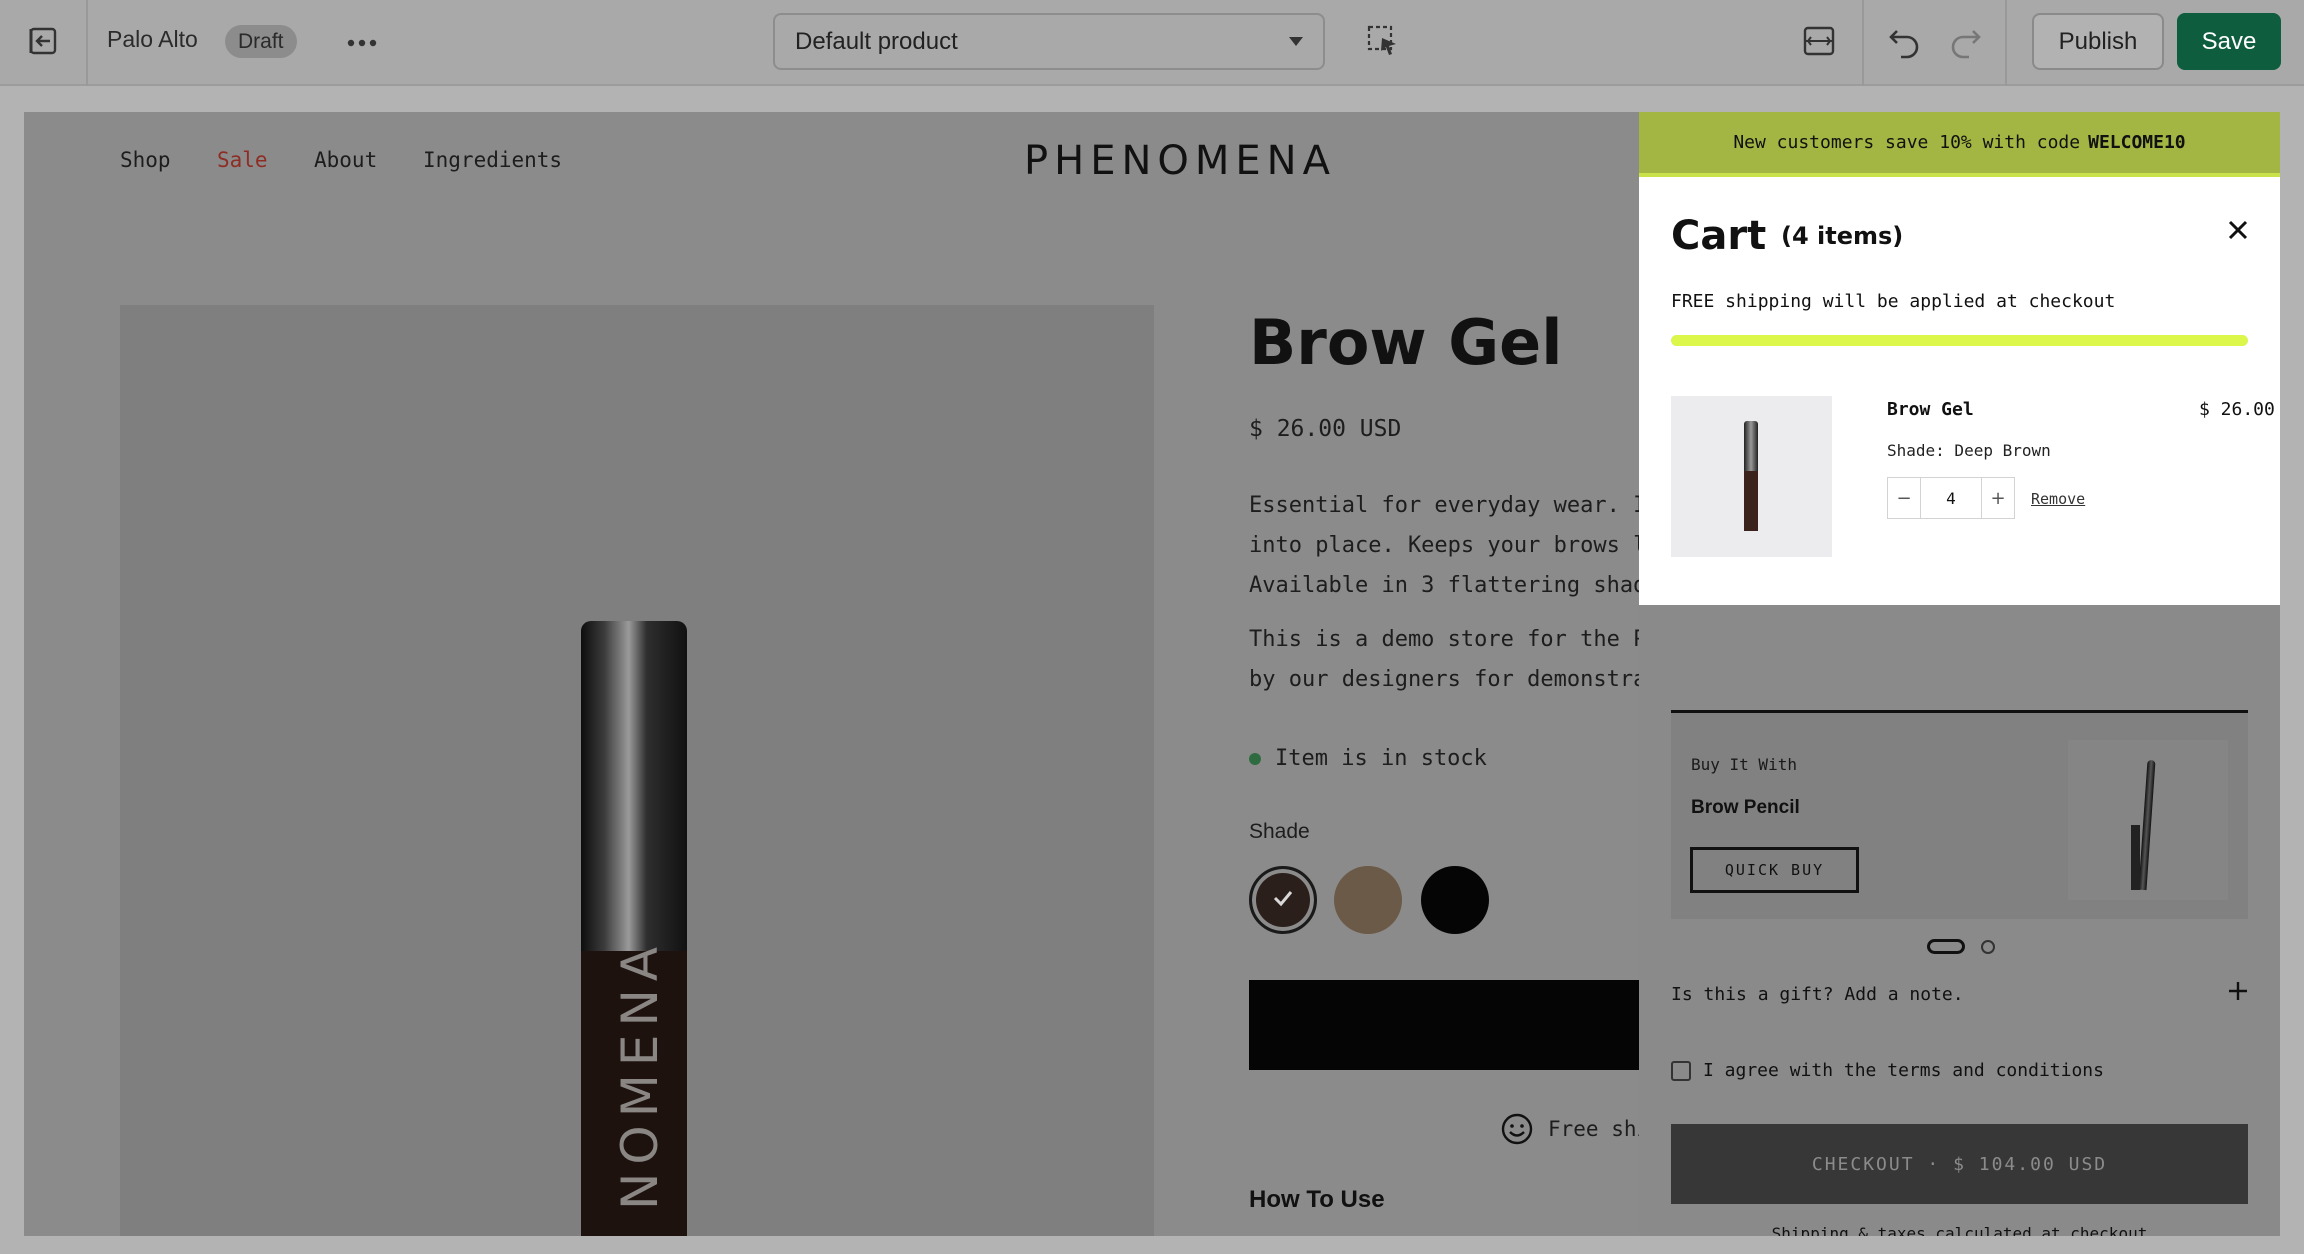 Image resolution: width=2304 pixels, height=1254 pixels. I want to click on exit-editor-button, so click(44, 43).